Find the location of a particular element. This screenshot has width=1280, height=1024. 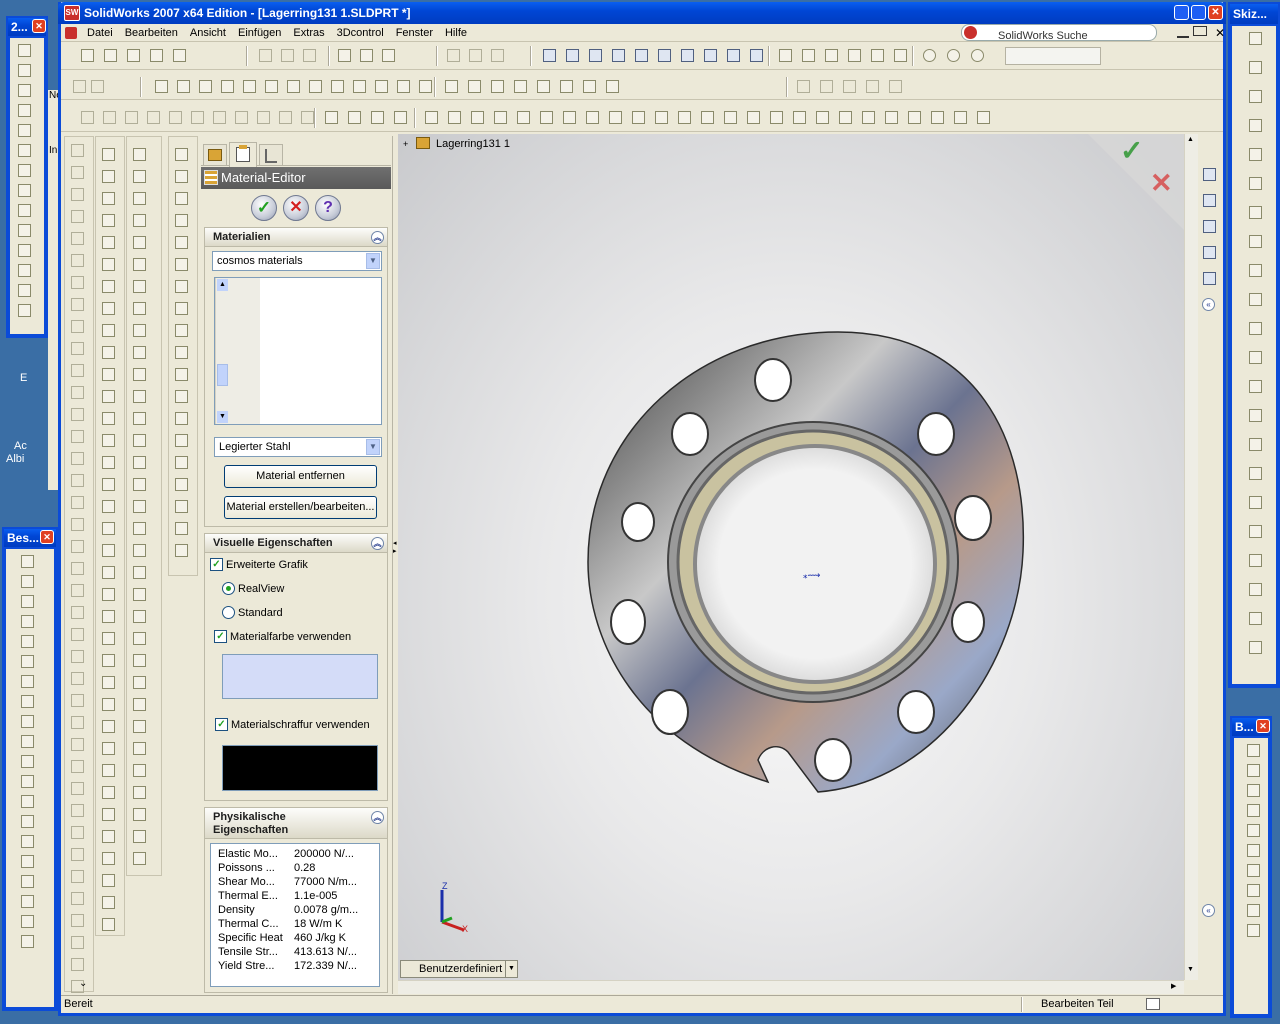

tree-expand-icon: + is located at coordinates (405, 144).